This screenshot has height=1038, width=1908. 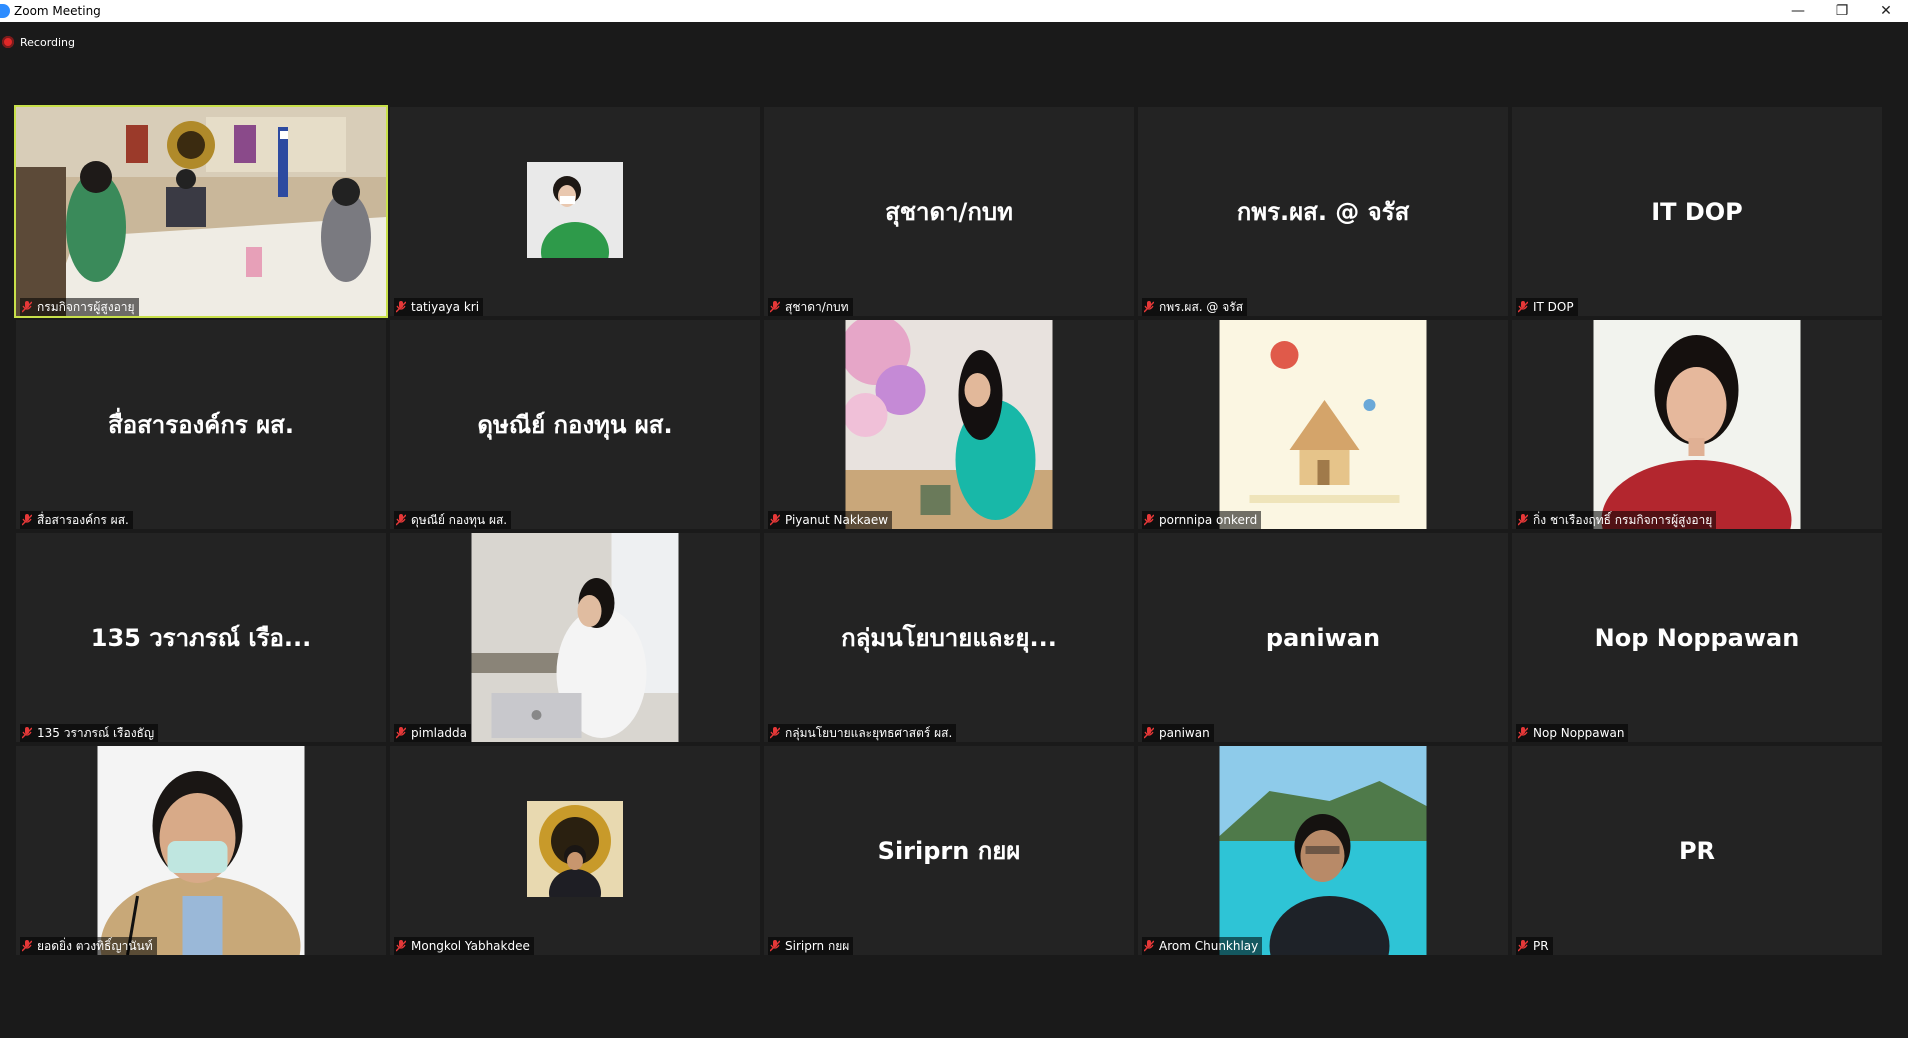 I want to click on minimize-icon: —, so click(x=1798, y=11).